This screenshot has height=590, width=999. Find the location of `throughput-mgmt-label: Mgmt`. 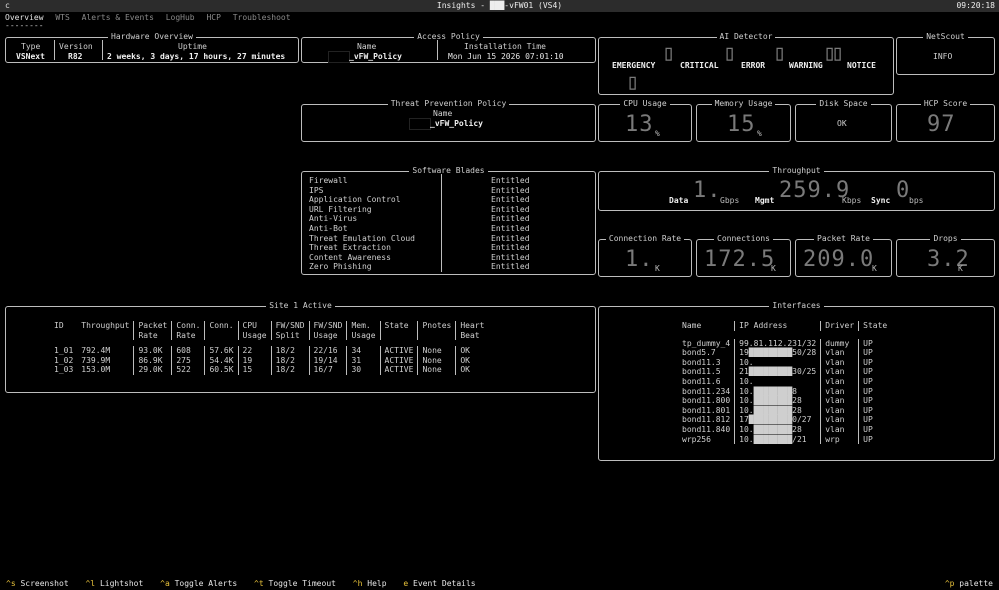

throughput-mgmt-label: Mgmt is located at coordinates (765, 200).